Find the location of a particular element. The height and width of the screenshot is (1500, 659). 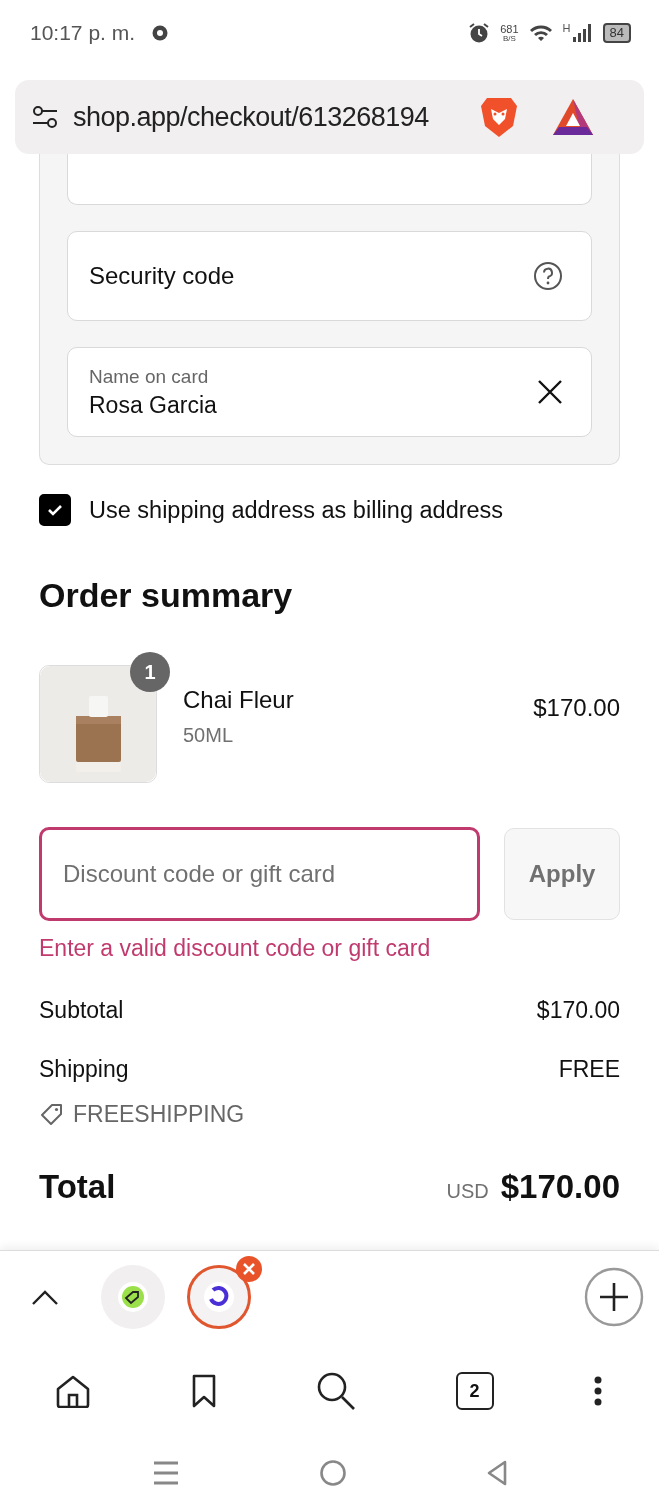

triangle-icon is located at coordinates (573, 117).